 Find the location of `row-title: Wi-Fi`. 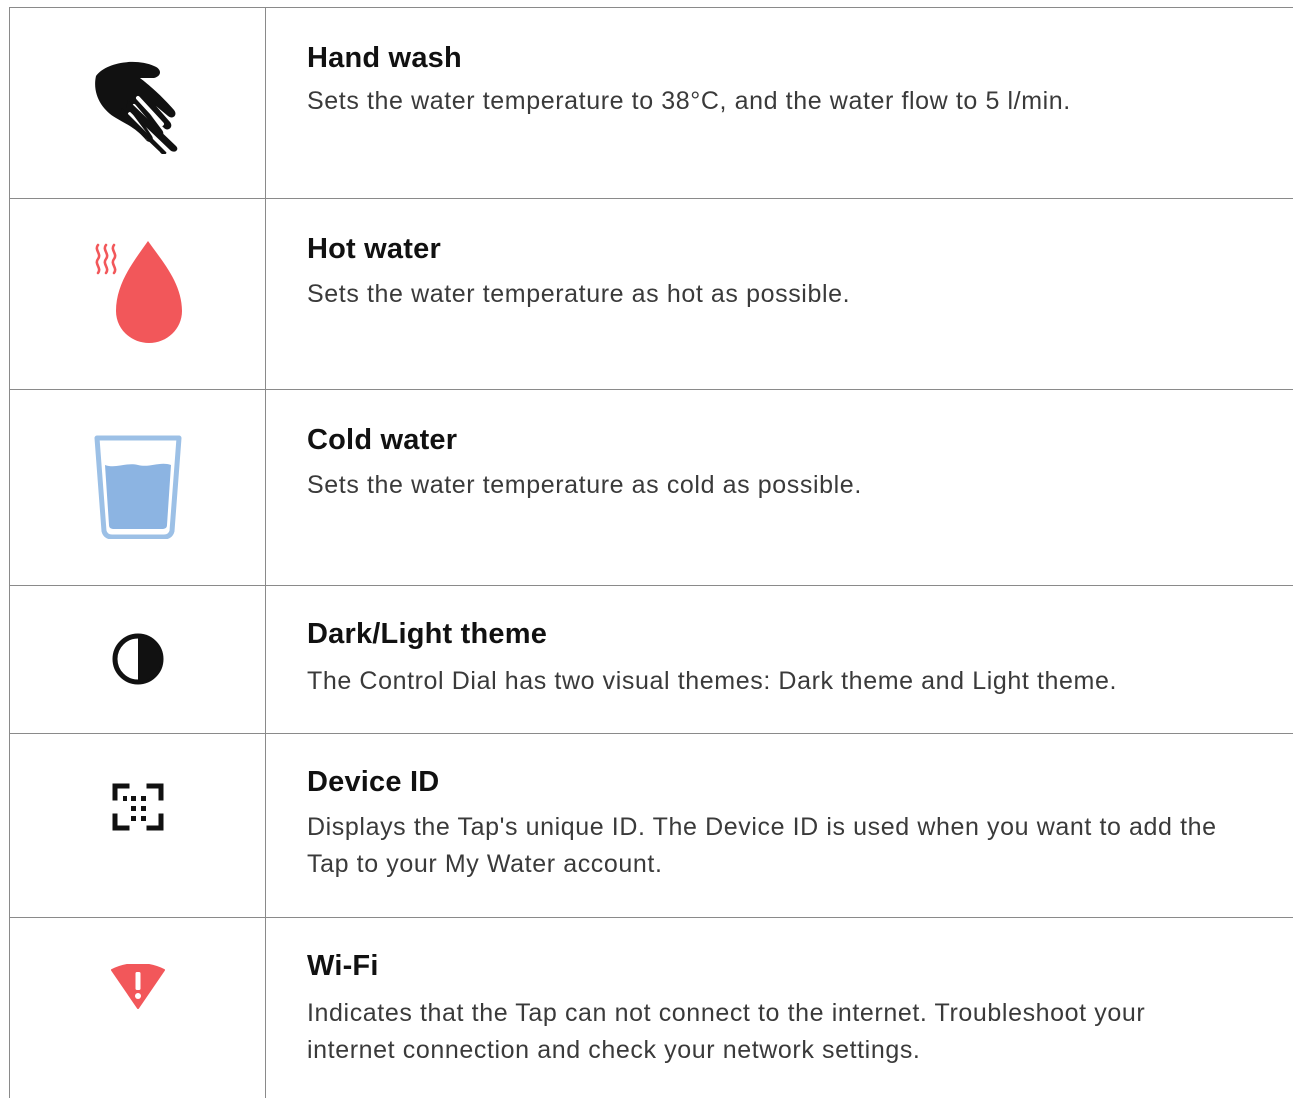

row-title: Wi-Fi is located at coordinates (343, 966).